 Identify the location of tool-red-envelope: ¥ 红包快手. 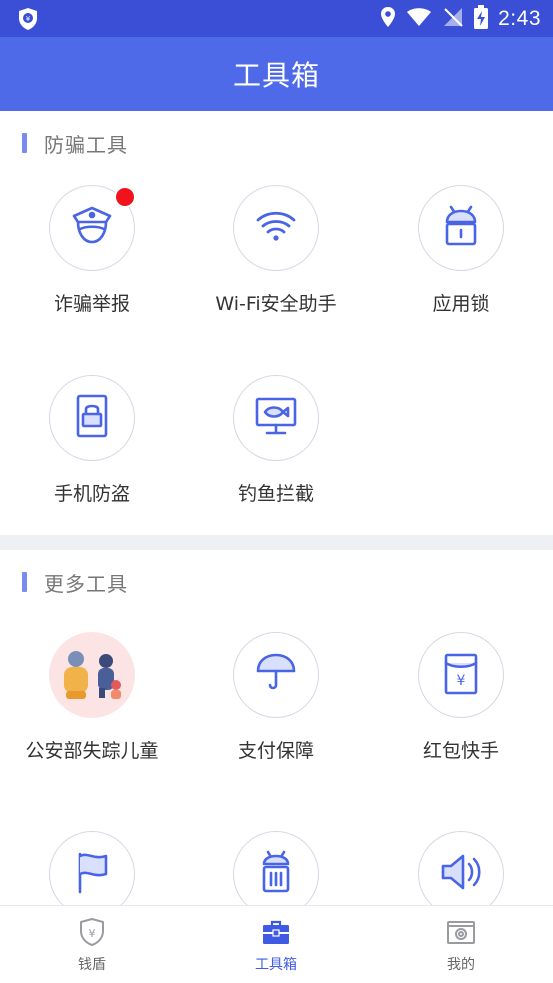
(461, 697).